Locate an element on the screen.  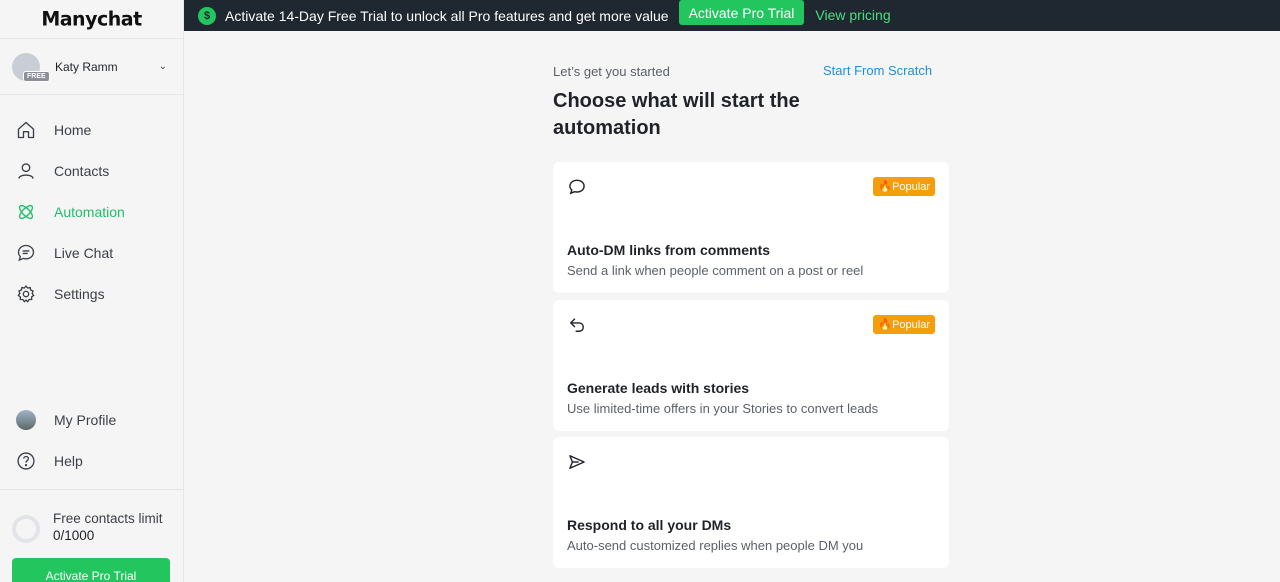
limit-text: Free contacts limit 0/1000 is located at coordinates (108, 527).